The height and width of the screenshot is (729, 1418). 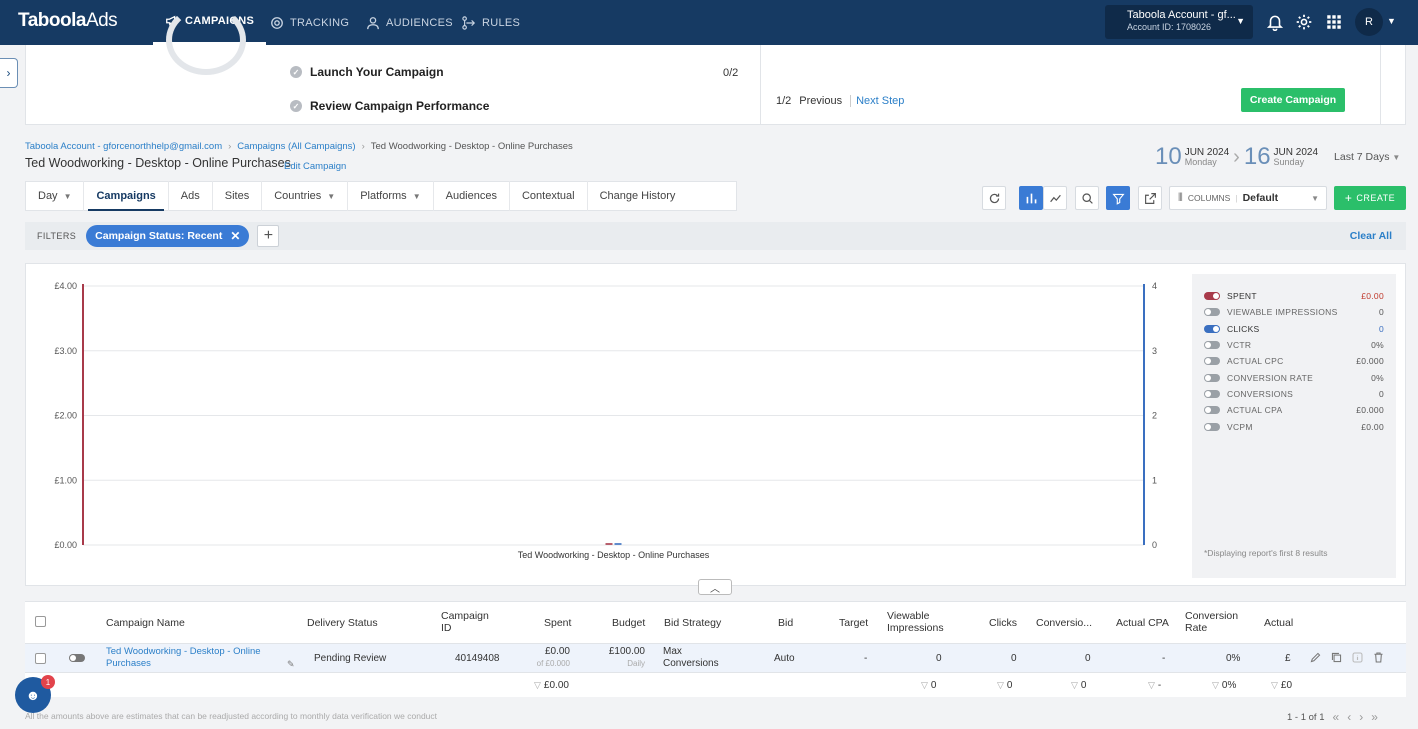 What do you see at coordinates (1334, 22) in the screenshot?
I see `apps-grid-icon` at bounding box center [1334, 22].